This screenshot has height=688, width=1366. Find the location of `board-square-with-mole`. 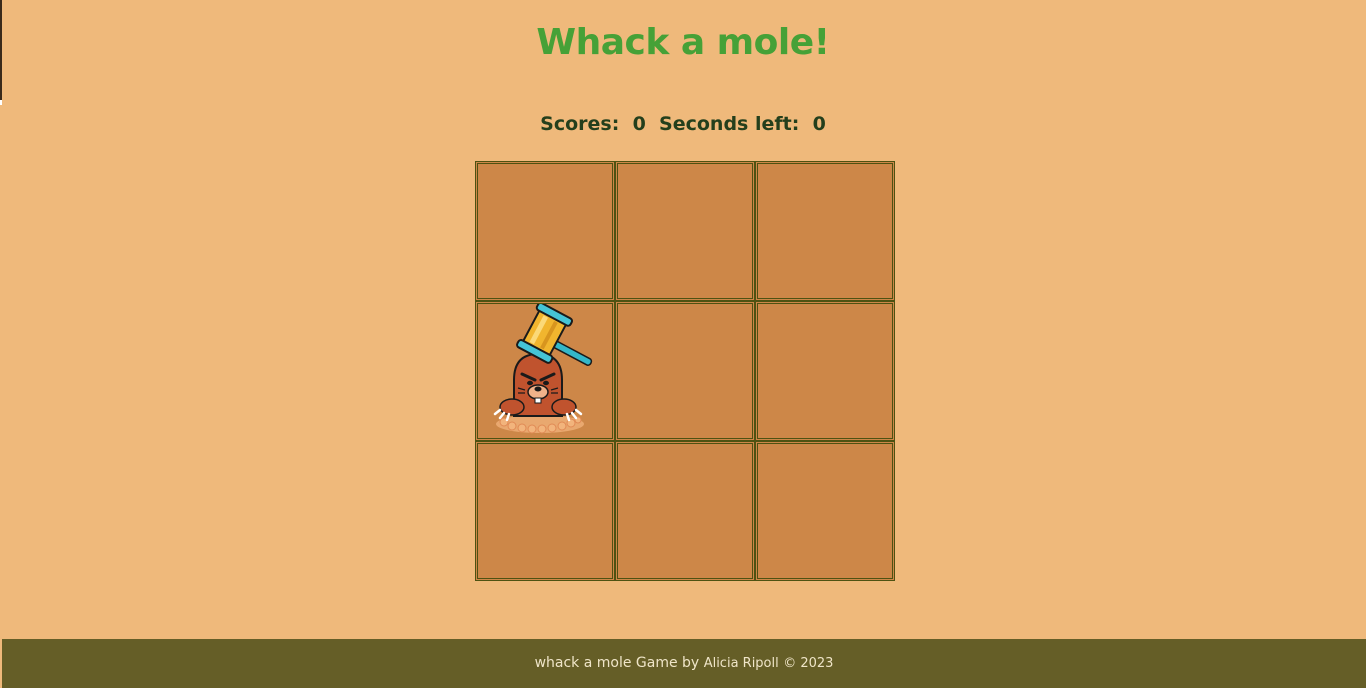

board-square-with-mole is located at coordinates (545, 371).